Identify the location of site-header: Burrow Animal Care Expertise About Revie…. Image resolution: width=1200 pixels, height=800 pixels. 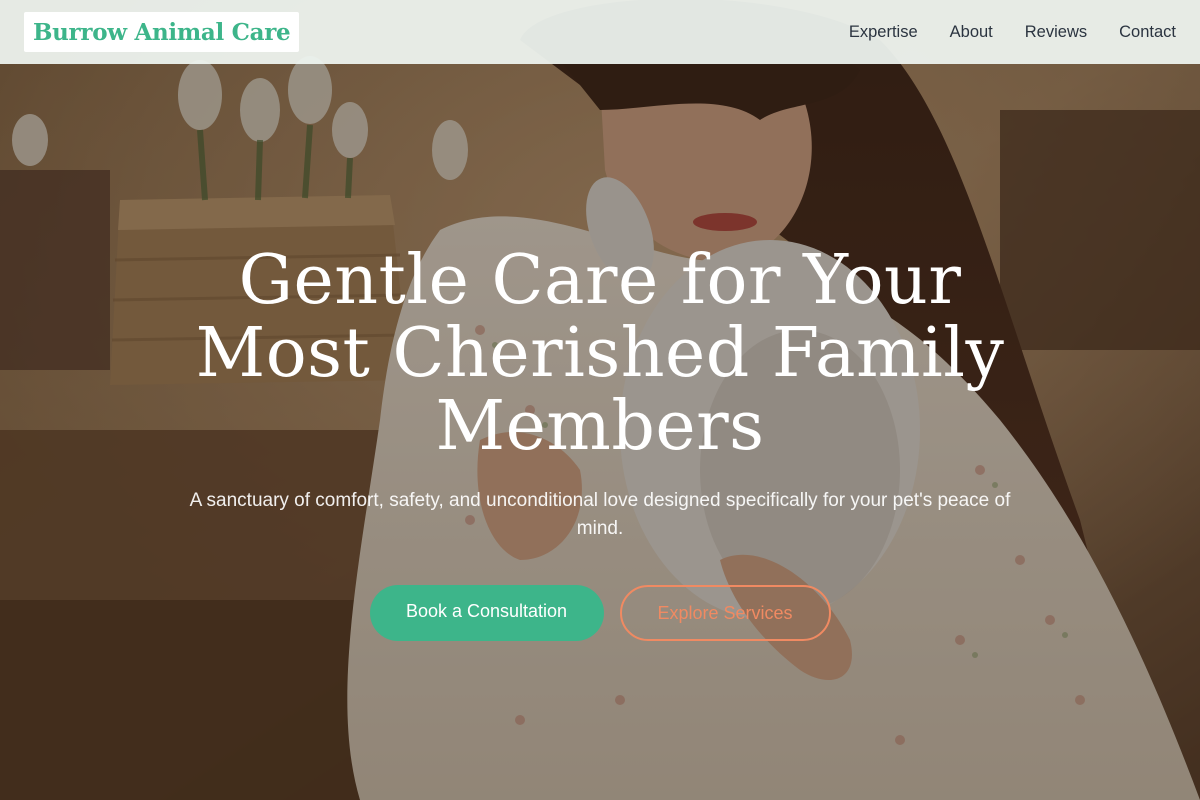
(600, 32).